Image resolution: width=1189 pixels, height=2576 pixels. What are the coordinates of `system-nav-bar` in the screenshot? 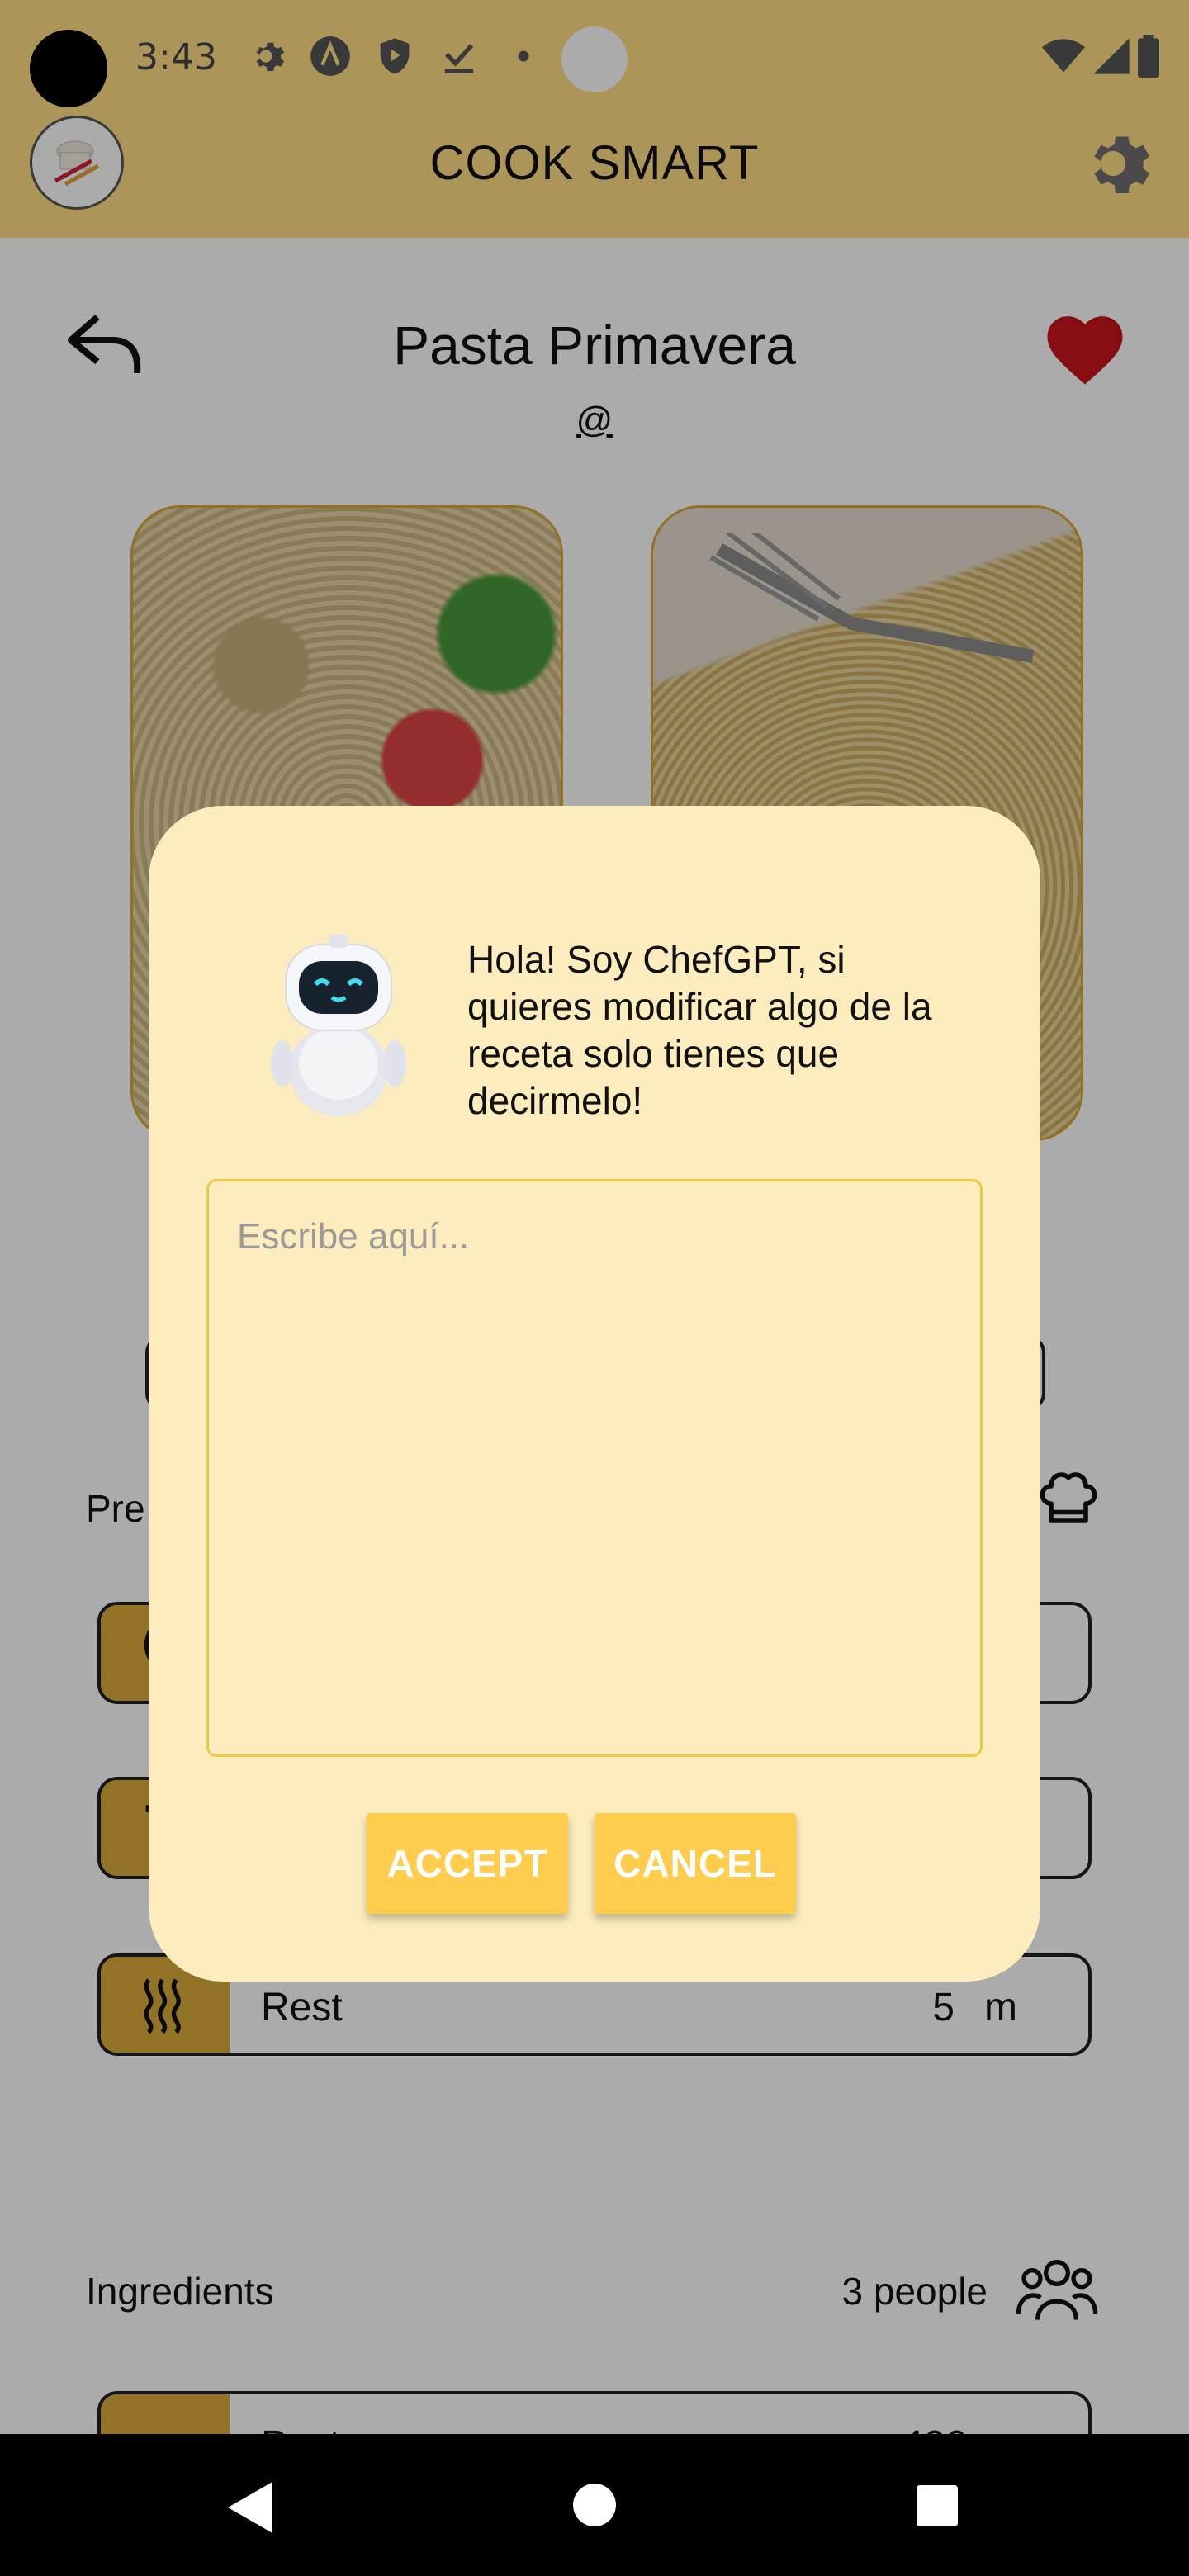 It's located at (594, 2505).